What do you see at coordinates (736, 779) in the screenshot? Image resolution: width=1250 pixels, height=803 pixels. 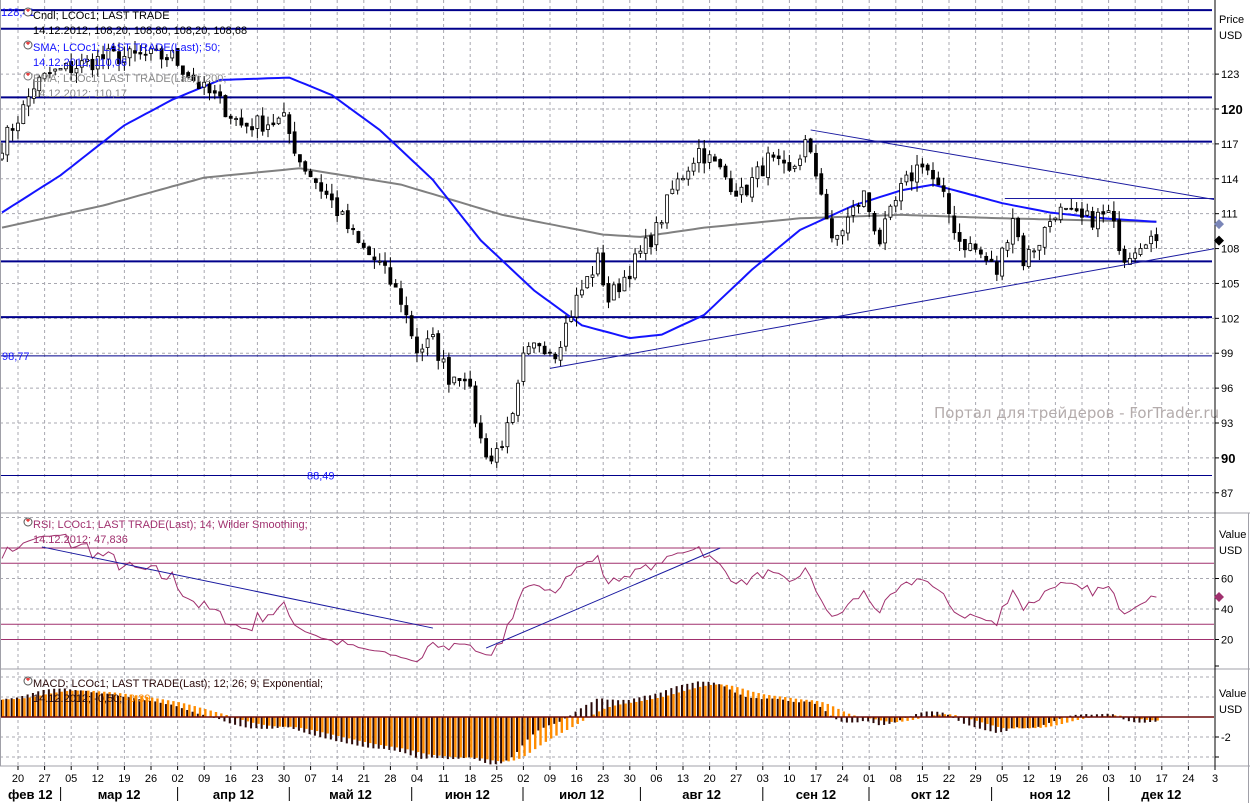 I see `x-tick-label: 27` at bounding box center [736, 779].